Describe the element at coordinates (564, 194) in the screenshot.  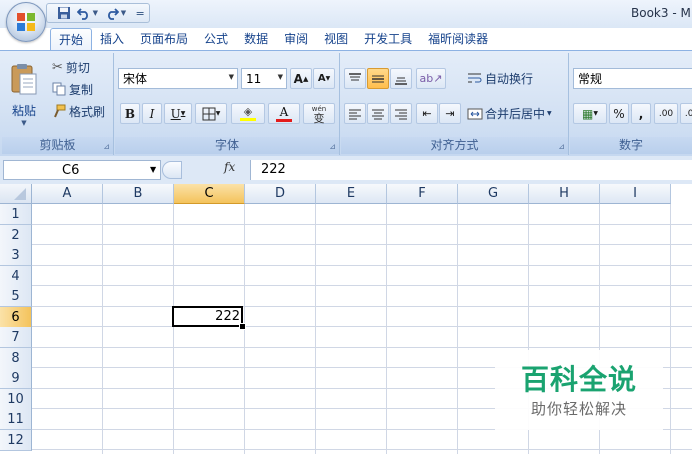
I see `column-header-h: H` at that location.